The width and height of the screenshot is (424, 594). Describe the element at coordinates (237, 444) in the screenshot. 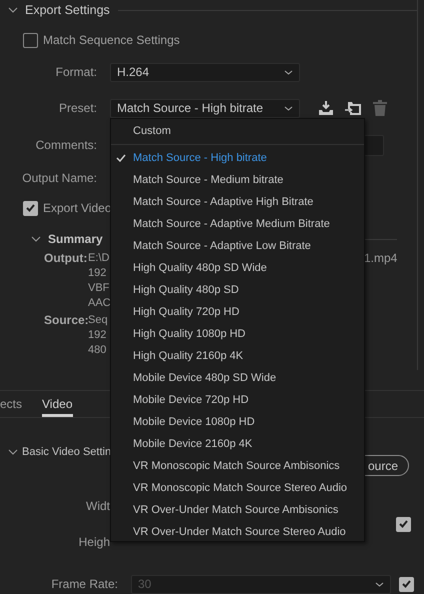

I see `menu-item: Mobile Device 2160p 4K` at that location.